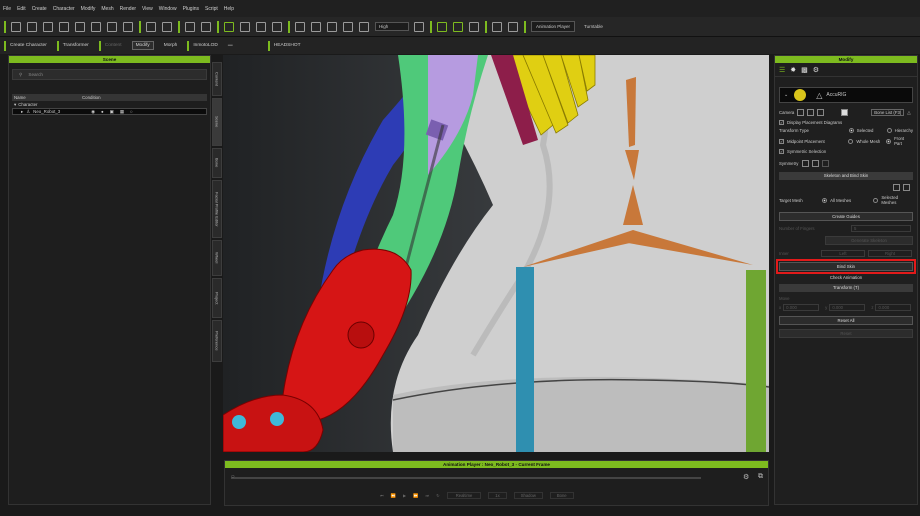 The image size is (920, 516). Describe the element at coordinates (88, 9) in the screenshot. I see `menu-modify: Modify` at that location.